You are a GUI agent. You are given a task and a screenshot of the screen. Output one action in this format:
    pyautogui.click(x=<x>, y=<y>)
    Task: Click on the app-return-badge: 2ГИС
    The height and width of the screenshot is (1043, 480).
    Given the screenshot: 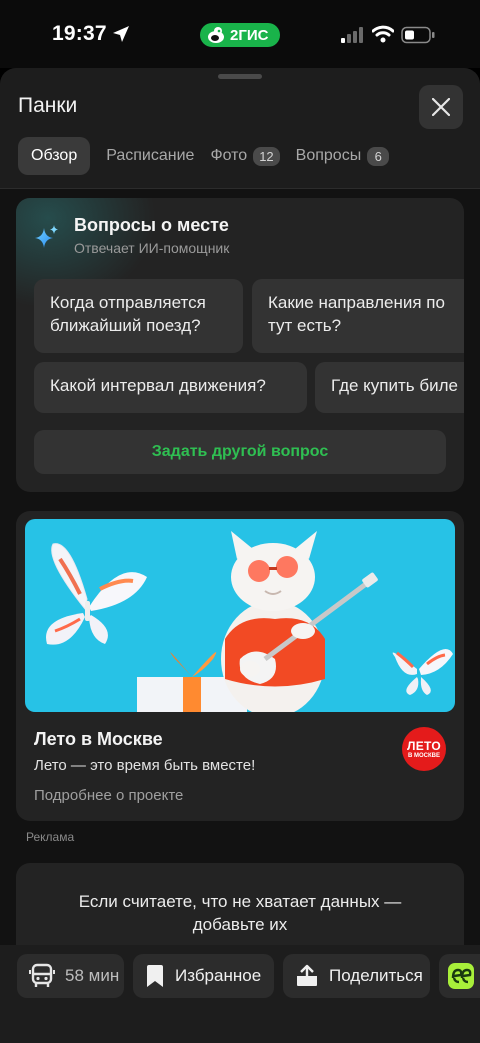 What is the action you would take?
    pyautogui.click(x=240, y=35)
    